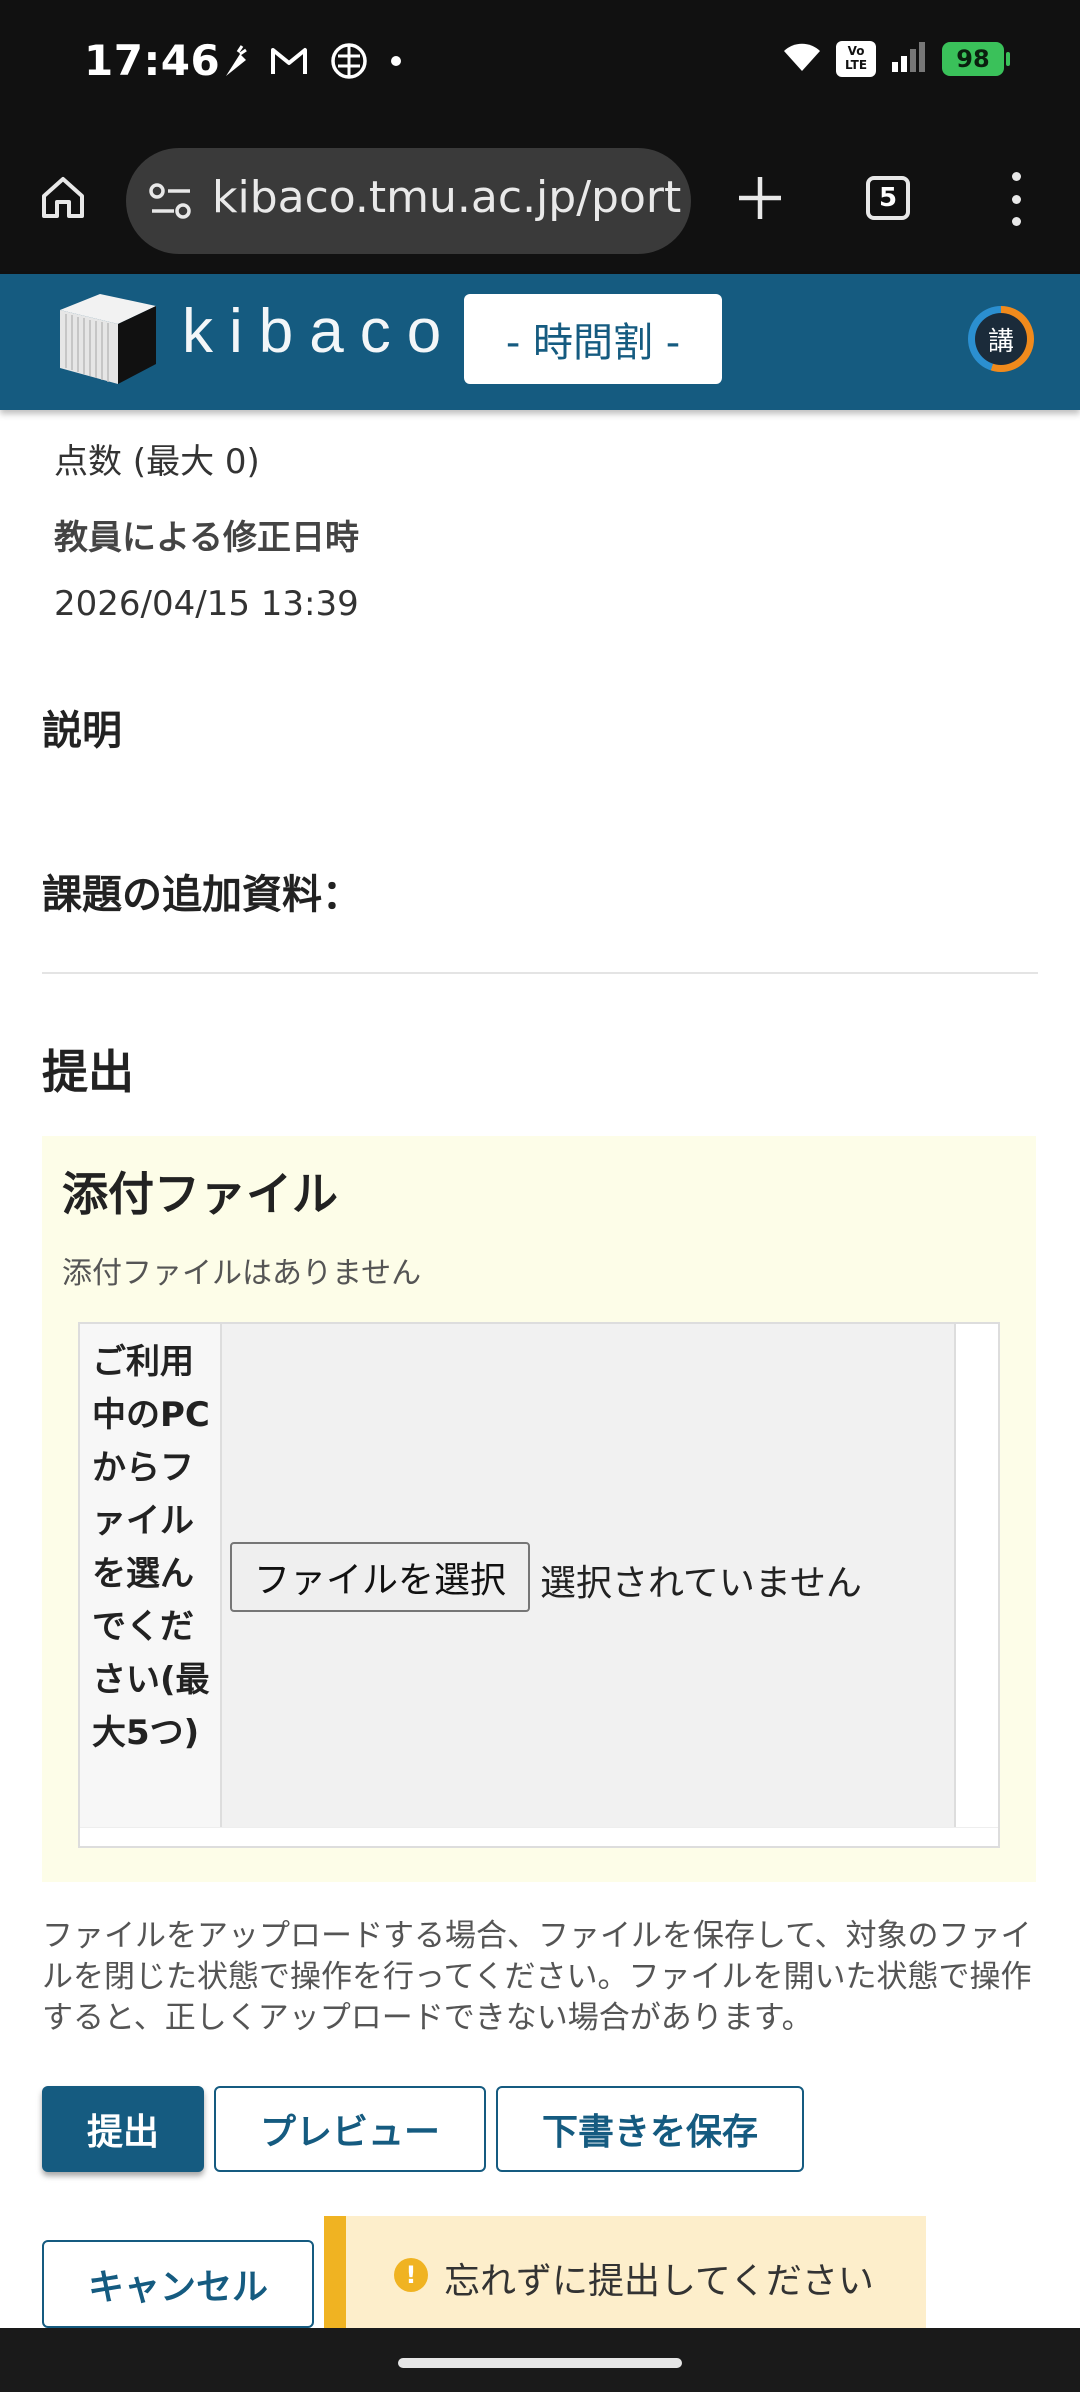 The image size is (1080, 2392). I want to click on system-indicators: Vo LTE 98, so click(896, 59).